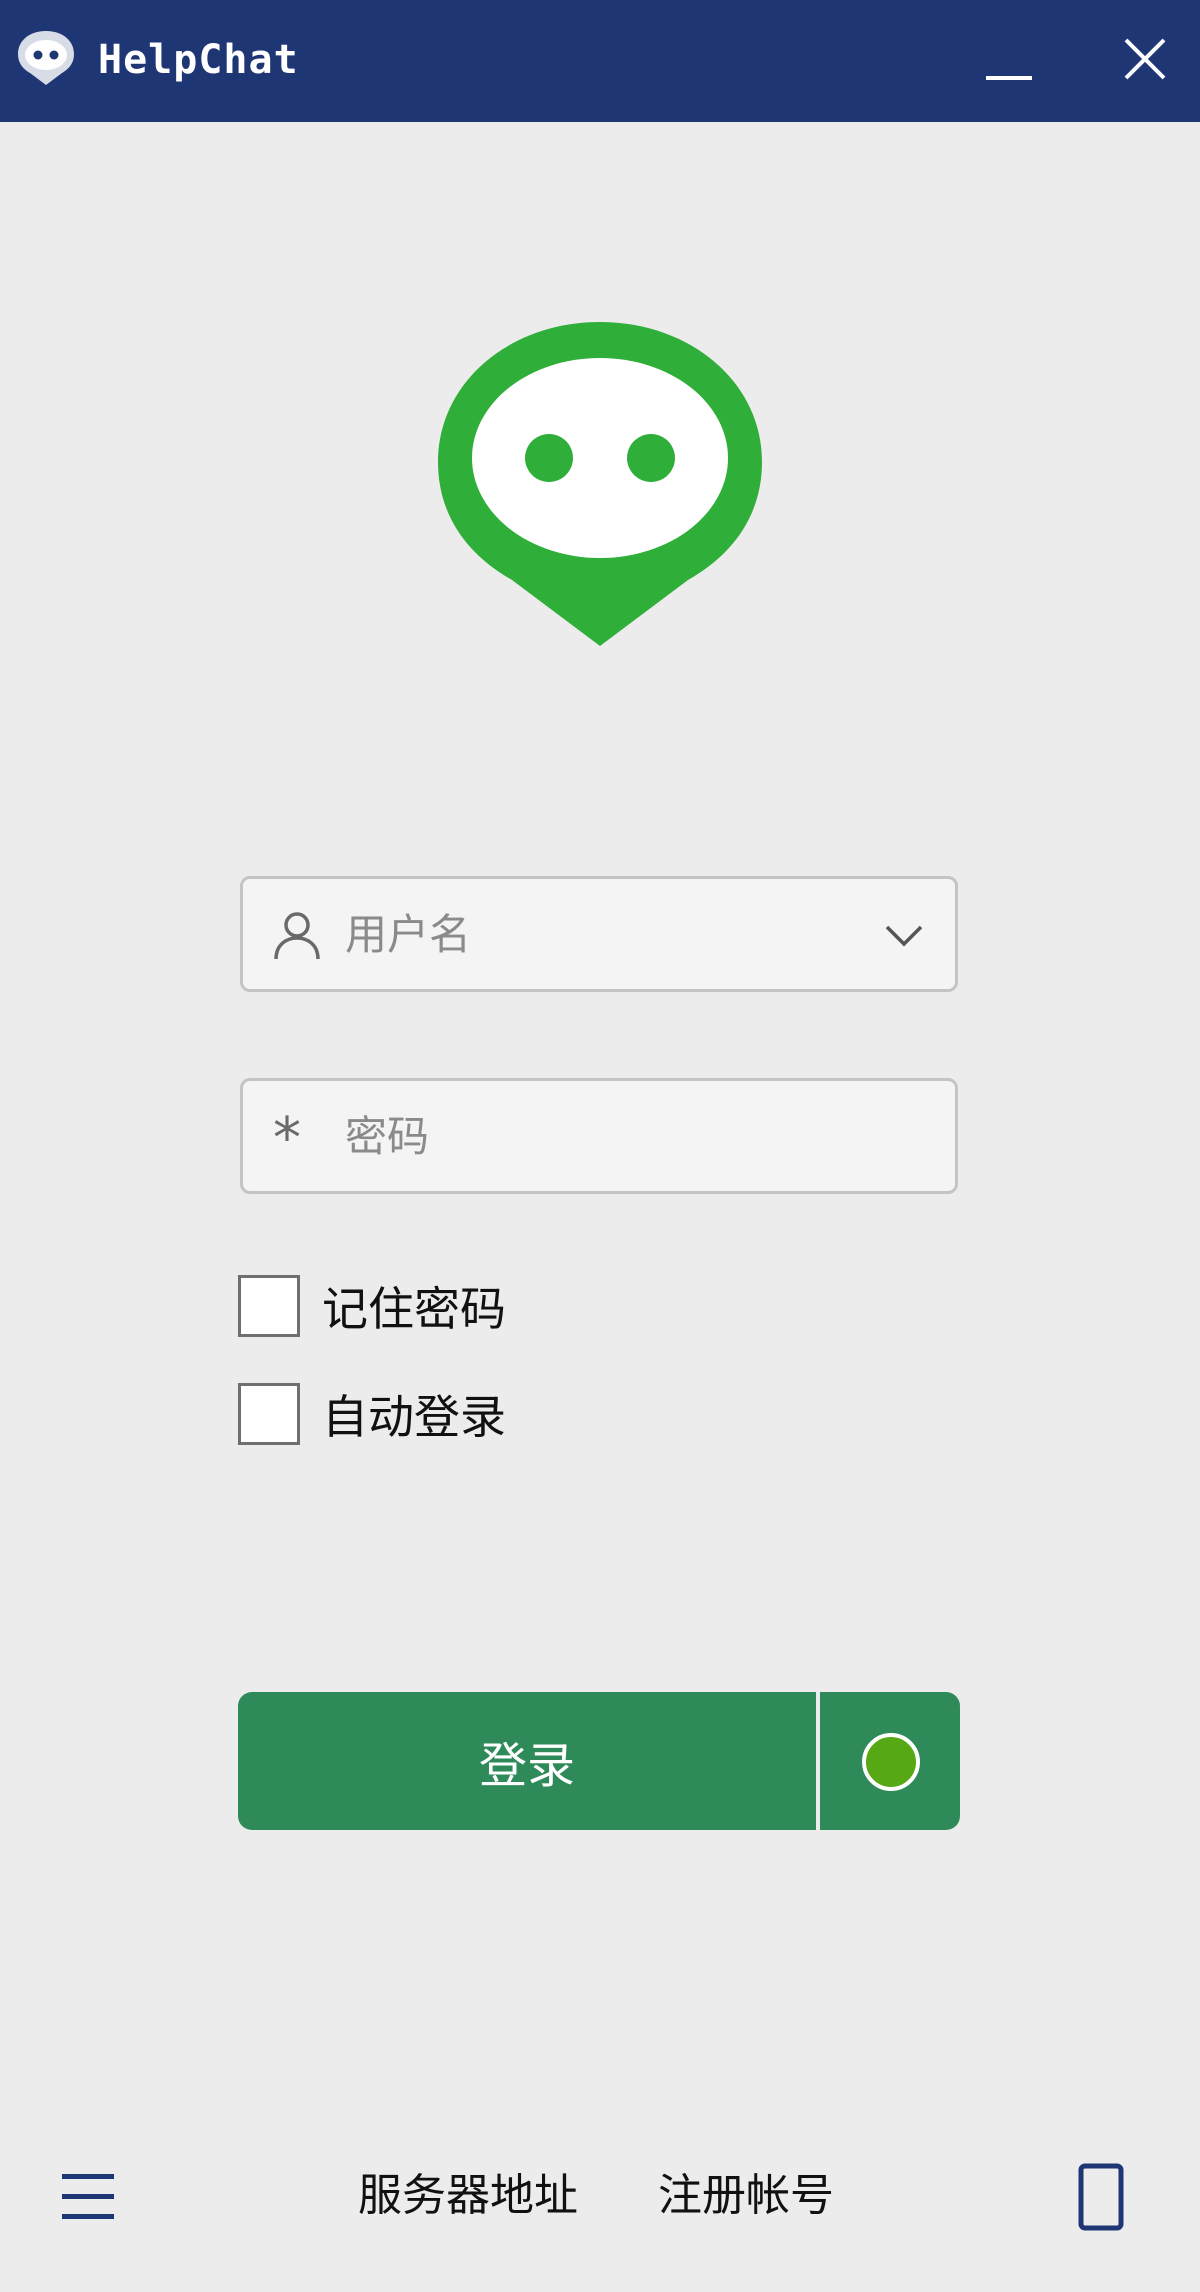 Image resolution: width=1200 pixels, height=2292 pixels. What do you see at coordinates (414, 1417) in the screenshot?
I see `auto-login-label: 自动登录` at bounding box center [414, 1417].